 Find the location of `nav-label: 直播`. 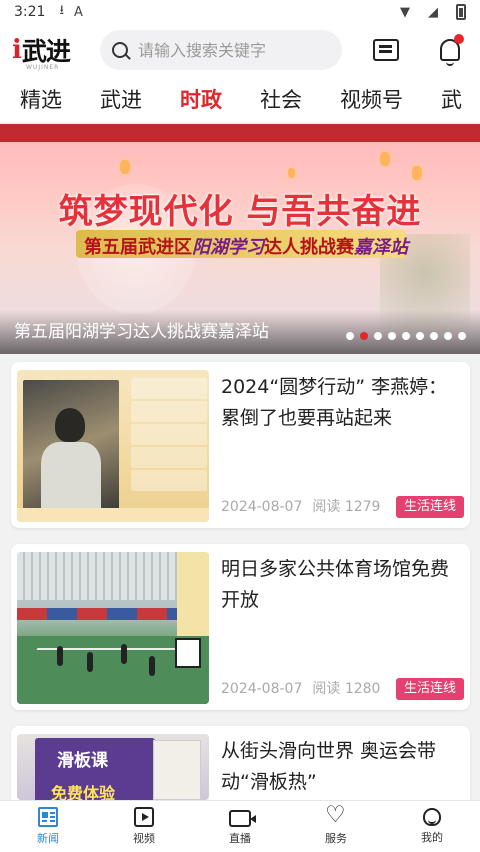

nav-label: 直播 is located at coordinates (240, 838).